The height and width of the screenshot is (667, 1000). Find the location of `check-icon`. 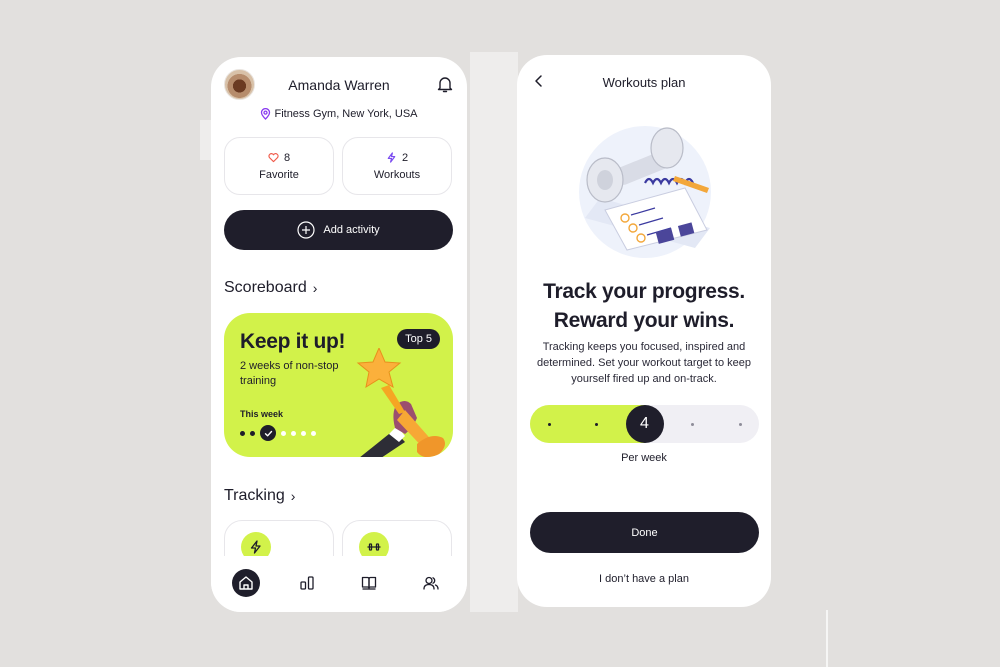

check-icon is located at coordinates (268, 433).